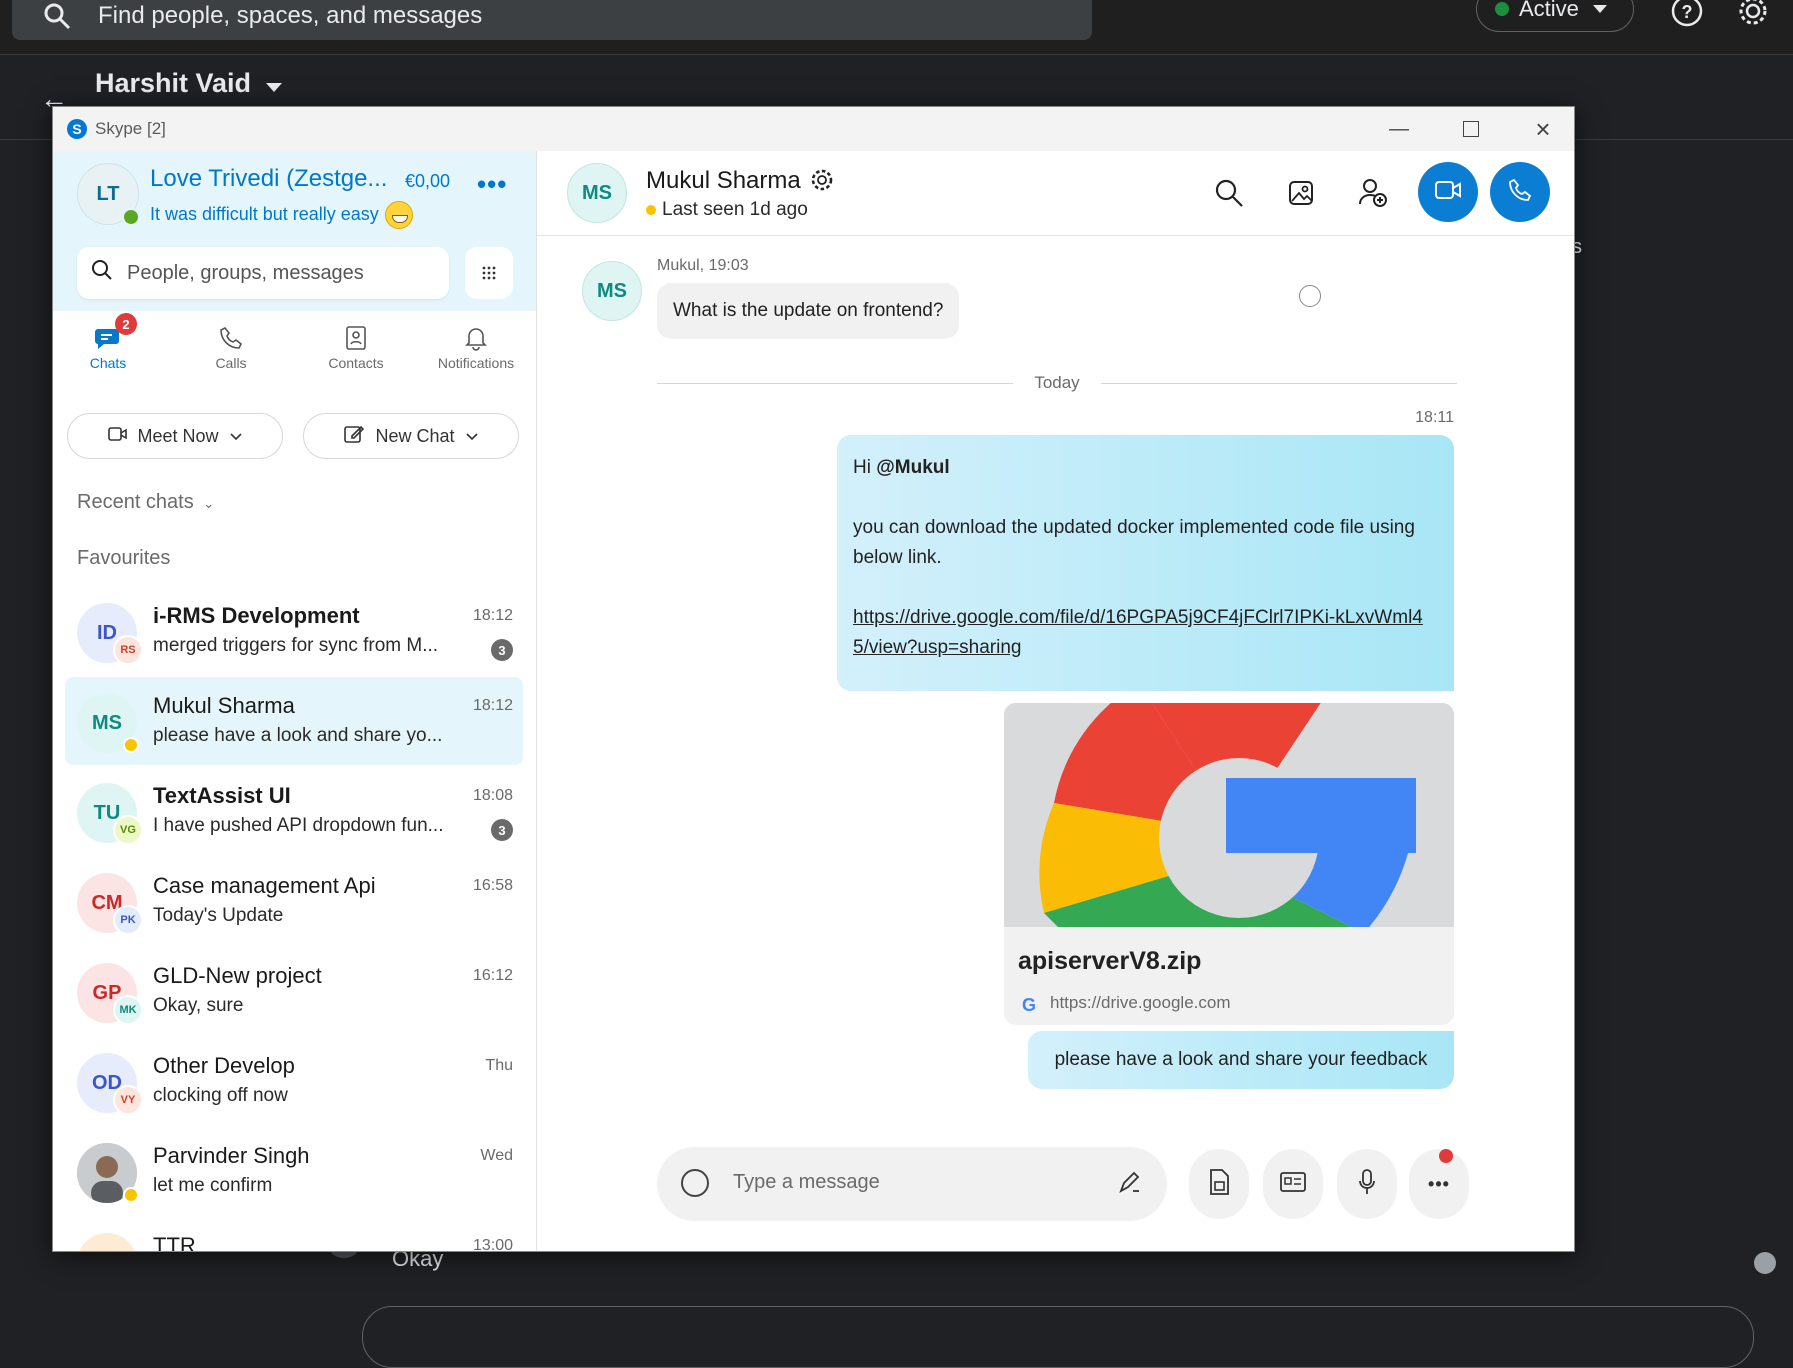  I want to click on audio-call-button, so click(1520, 192).